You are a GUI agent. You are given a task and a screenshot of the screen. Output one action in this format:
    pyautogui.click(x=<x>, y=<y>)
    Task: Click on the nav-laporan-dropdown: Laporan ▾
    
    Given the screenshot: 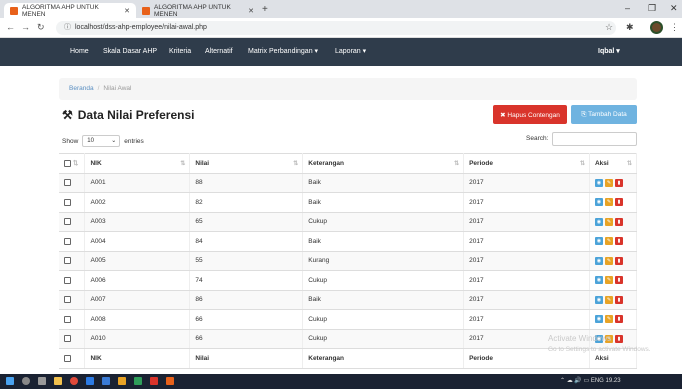 What is the action you would take?
    pyautogui.click(x=350, y=52)
    